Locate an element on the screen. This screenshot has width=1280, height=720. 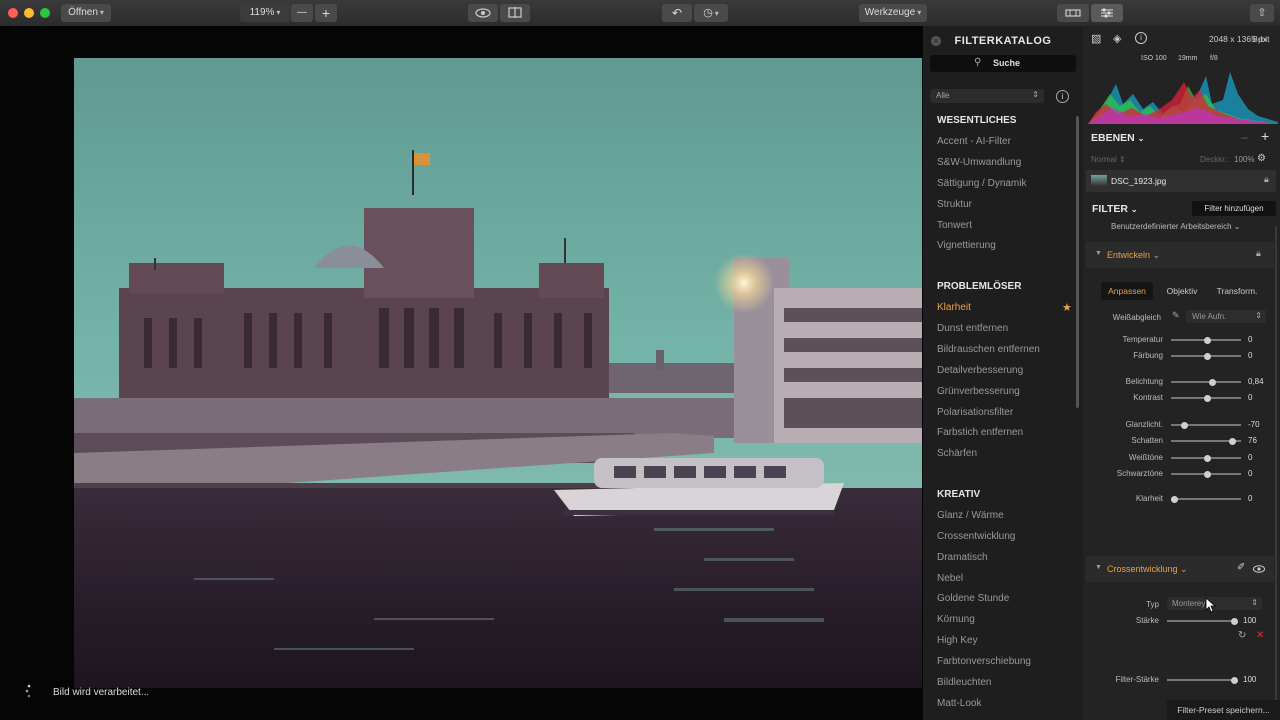
add-layer-icon: + is located at coordinates (1265, 136).